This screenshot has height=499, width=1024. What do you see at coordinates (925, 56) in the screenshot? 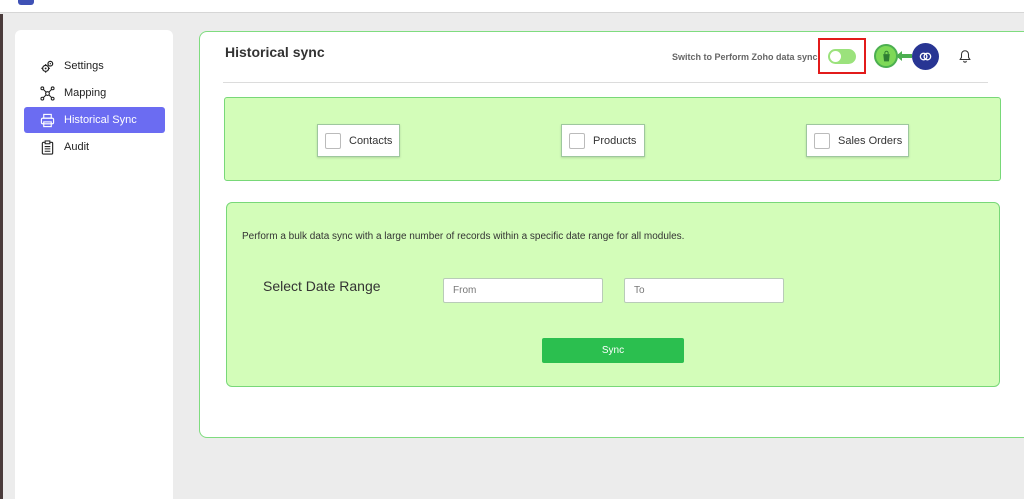
I see `zoho-icon` at bounding box center [925, 56].